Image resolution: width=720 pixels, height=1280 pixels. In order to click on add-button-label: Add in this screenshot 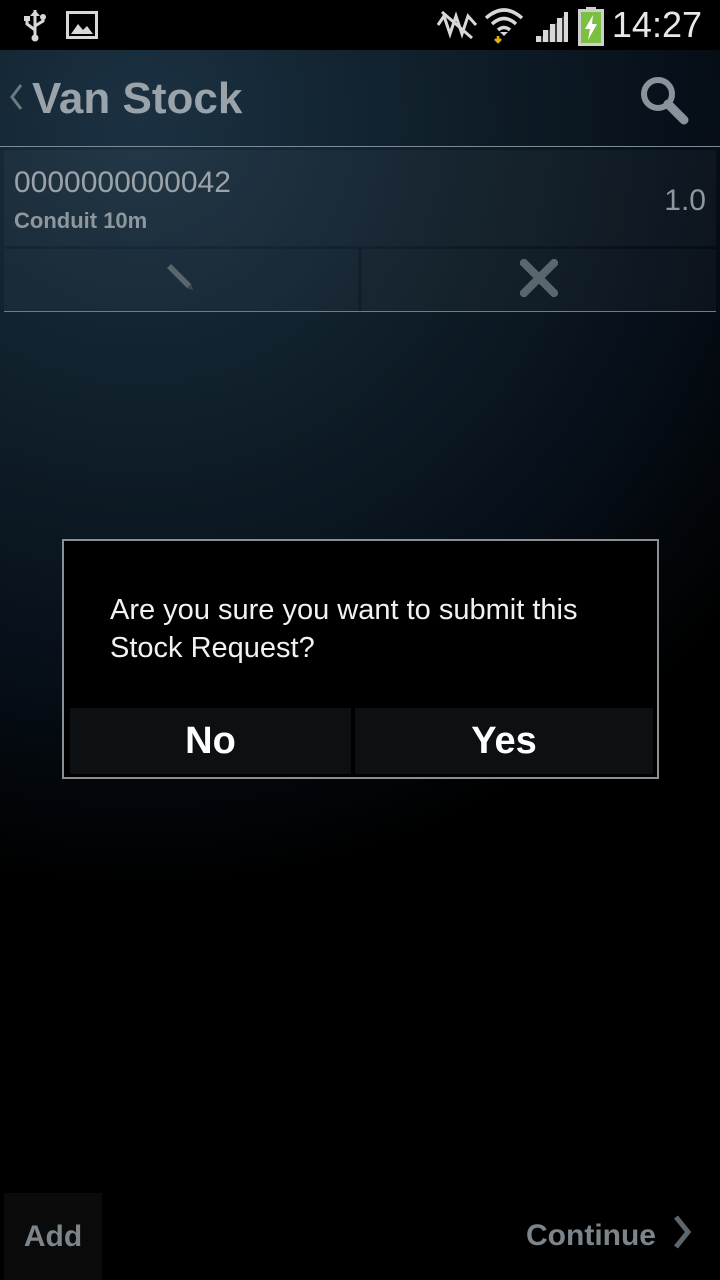, I will do `click(53, 1236)`.